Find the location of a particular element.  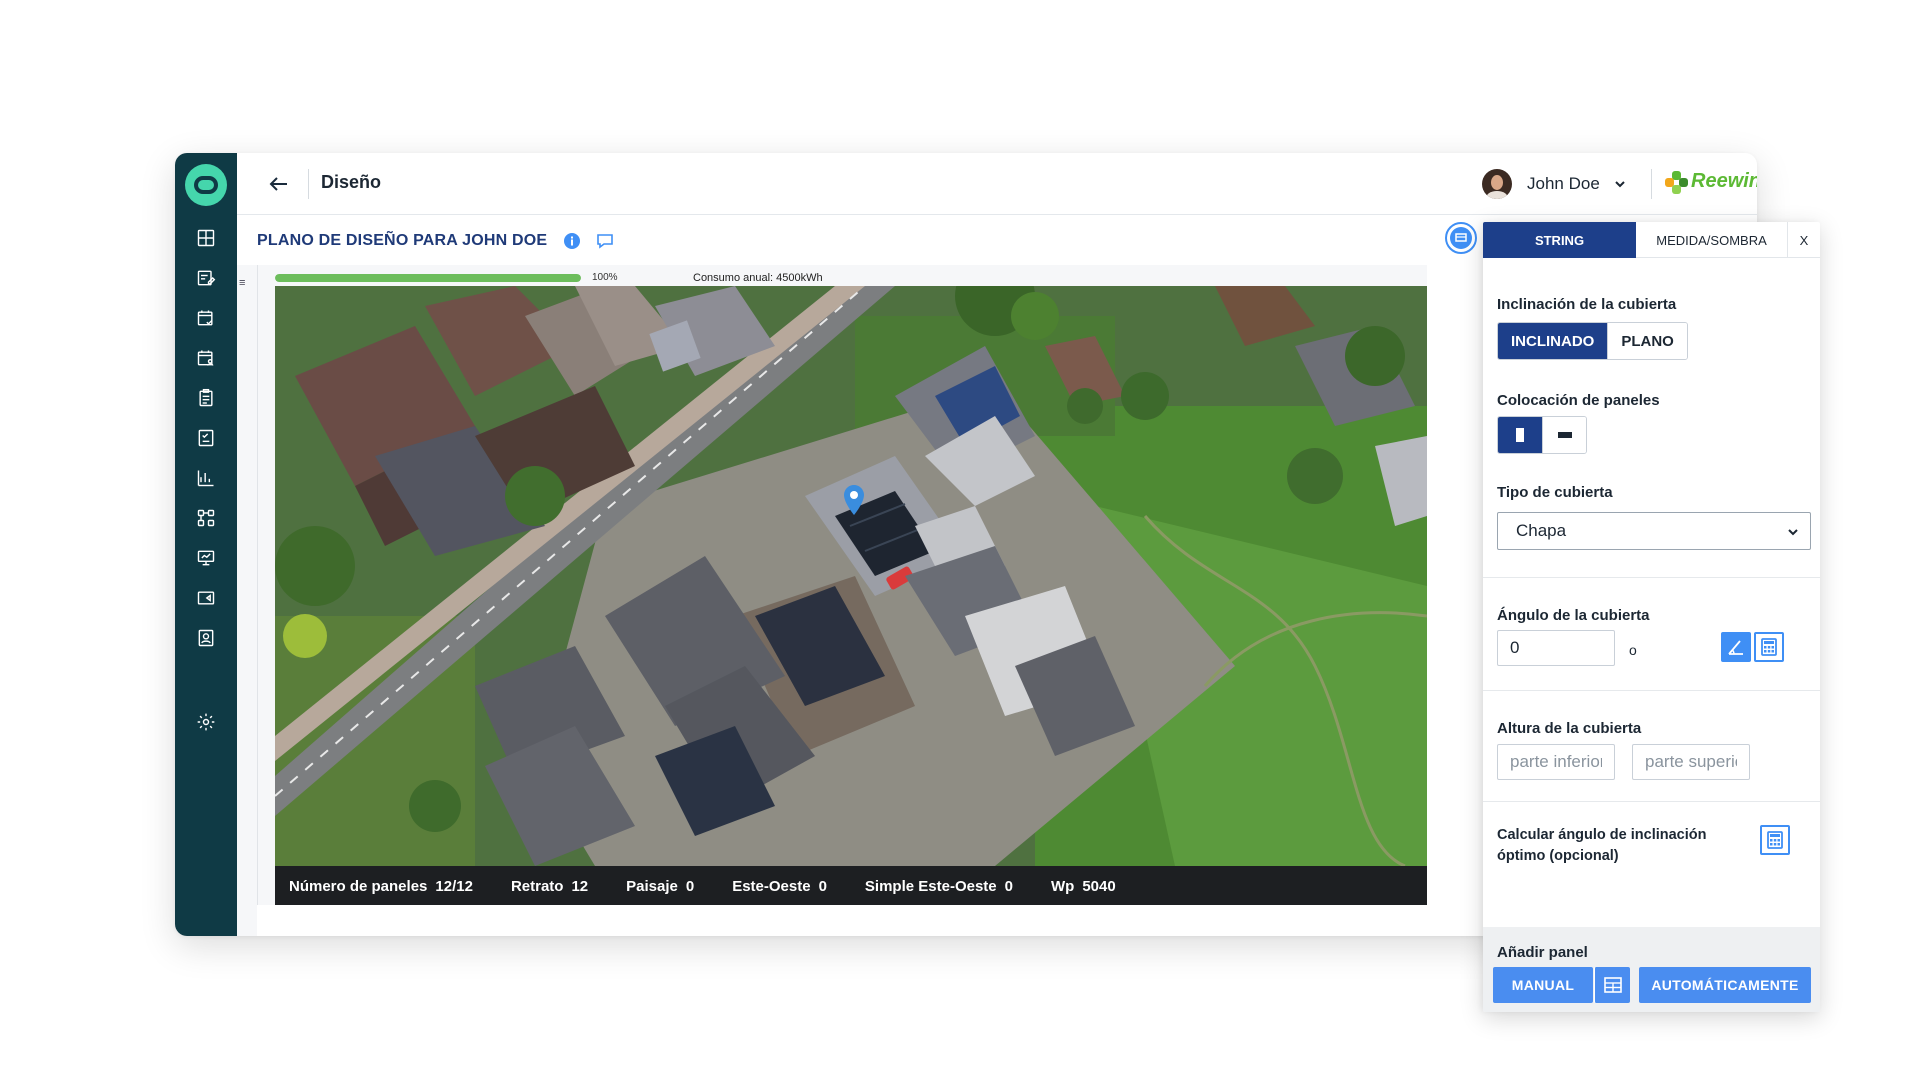

annual-consumption: Consumo anual: 4500kWh is located at coordinates (758, 278).